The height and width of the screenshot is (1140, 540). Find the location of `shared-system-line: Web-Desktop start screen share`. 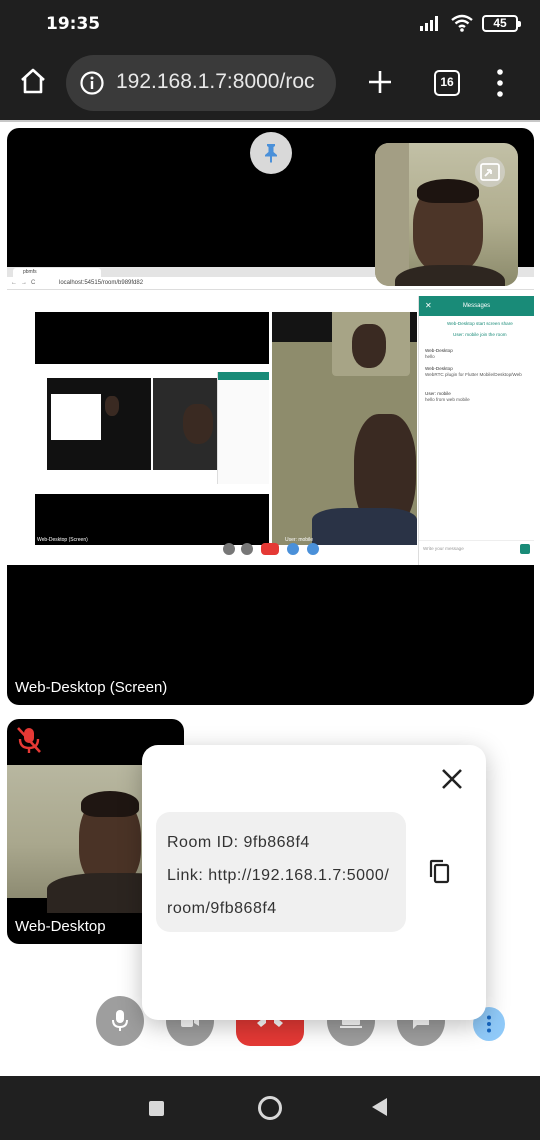

shared-system-line: Web-Desktop start screen share is located at coordinates (480, 323).